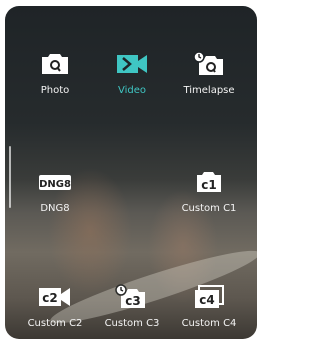 The height and width of the screenshot is (345, 320). What do you see at coordinates (55, 323) in the screenshot?
I see `mode-label: Custom C2` at bounding box center [55, 323].